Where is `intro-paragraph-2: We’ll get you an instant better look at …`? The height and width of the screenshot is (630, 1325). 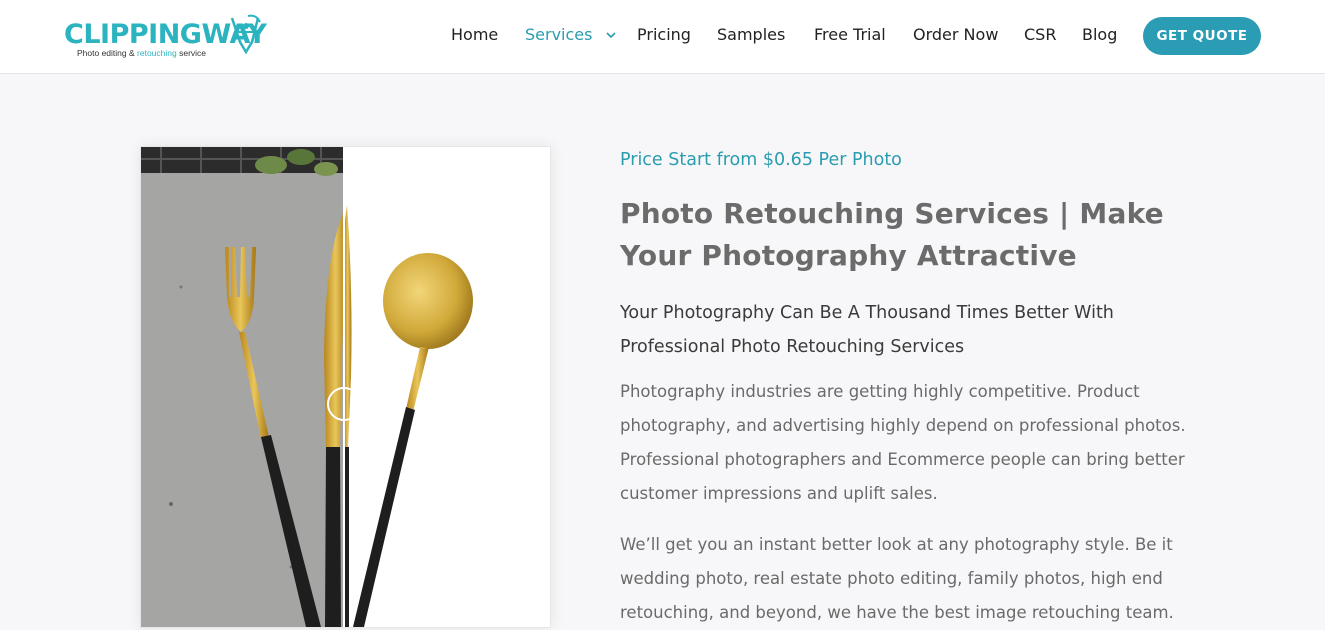 intro-paragraph-2: We’ll get you an instant better look at … is located at coordinates (897, 578).